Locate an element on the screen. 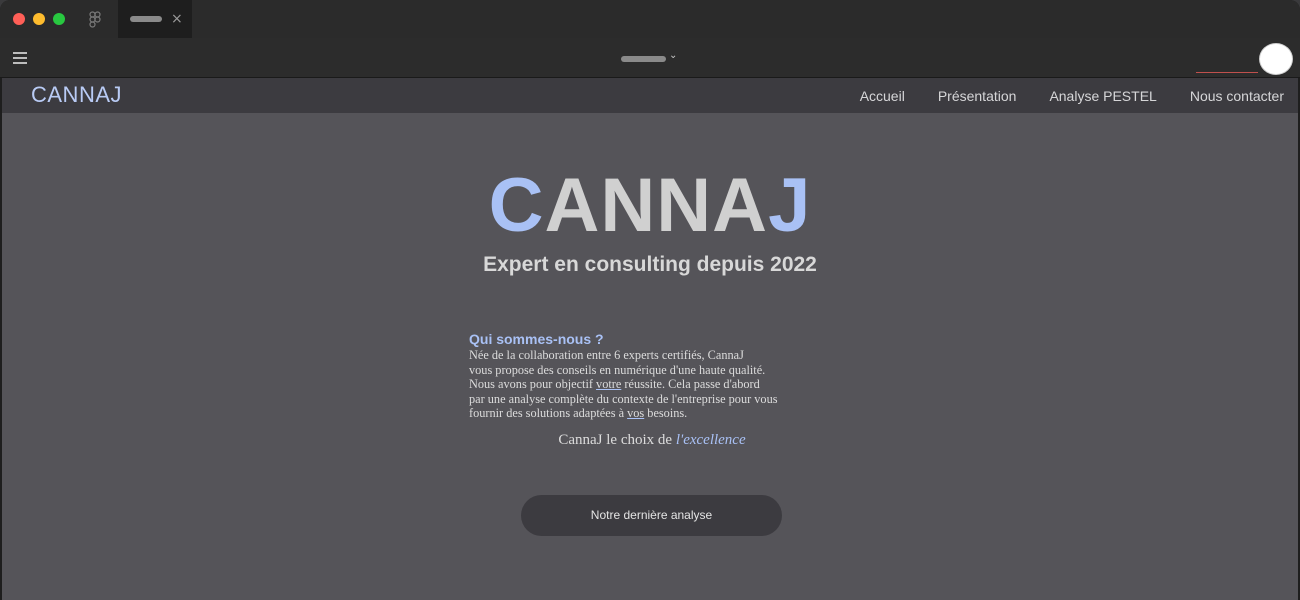  hero-title-last-letter: J is located at coordinates (790, 205).